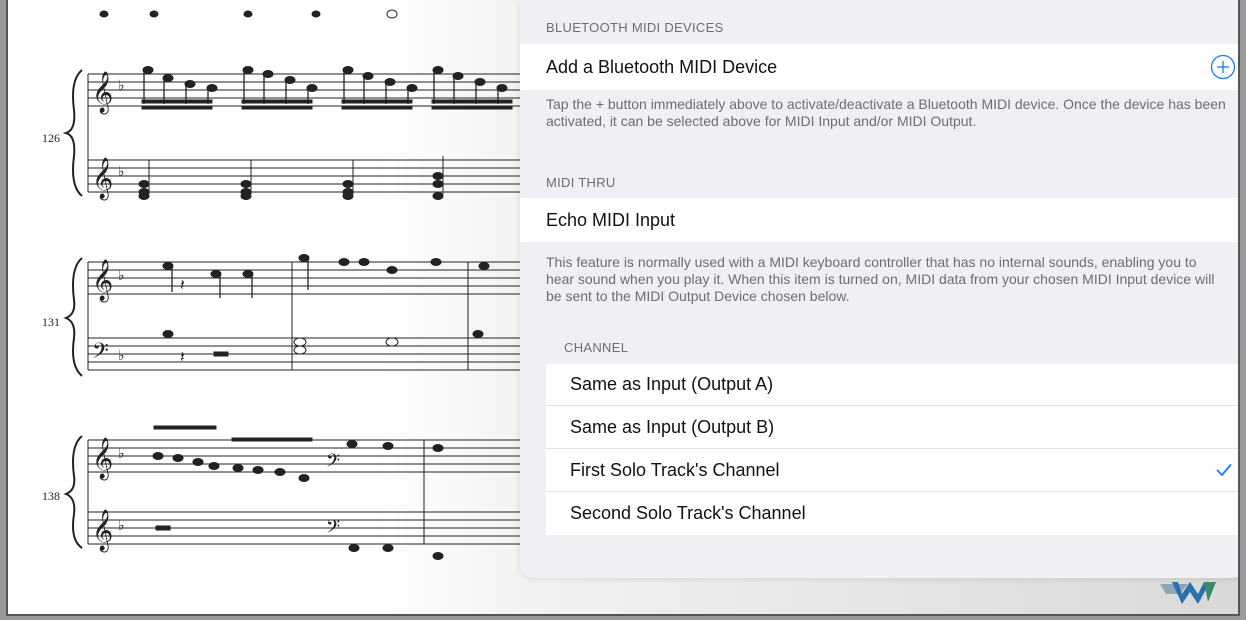  What do you see at coordinates (611, 219) in the screenshot?
I see `echo-midi-input-label: Echo MIDI Input` at bounding box center [611, 219].